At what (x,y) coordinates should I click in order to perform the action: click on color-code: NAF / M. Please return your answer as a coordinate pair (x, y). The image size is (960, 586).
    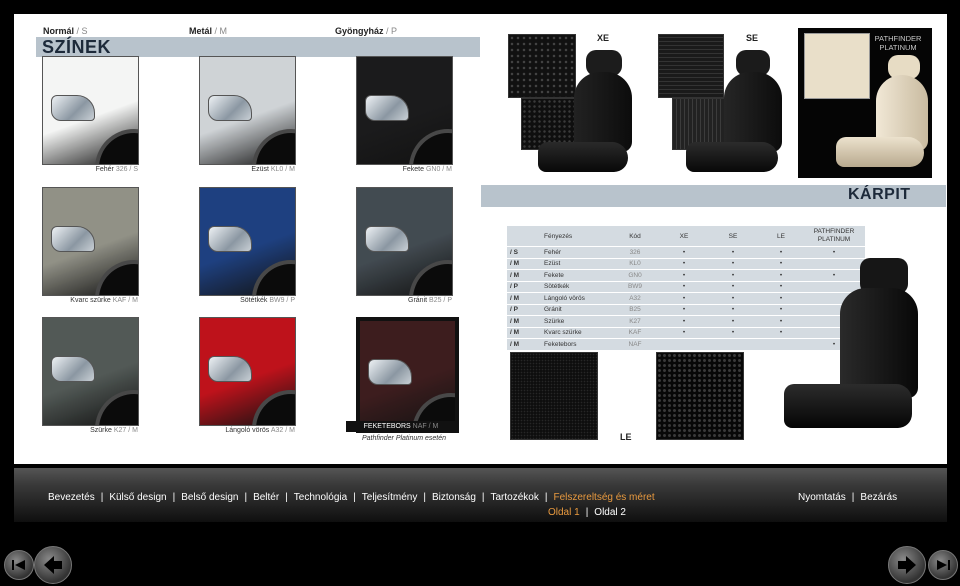
    Looking at the image, I should click on (425, 426).